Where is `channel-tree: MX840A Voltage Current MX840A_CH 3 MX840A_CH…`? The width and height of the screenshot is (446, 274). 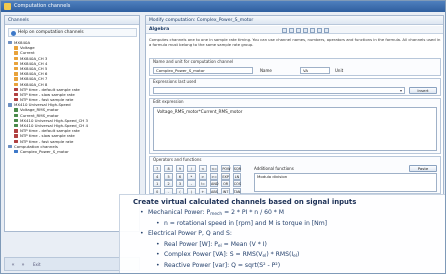
channel-tree: MX840A Voltage Current MX840A_CH 3 MX840A_CH… is located at coordinates (73, 97).